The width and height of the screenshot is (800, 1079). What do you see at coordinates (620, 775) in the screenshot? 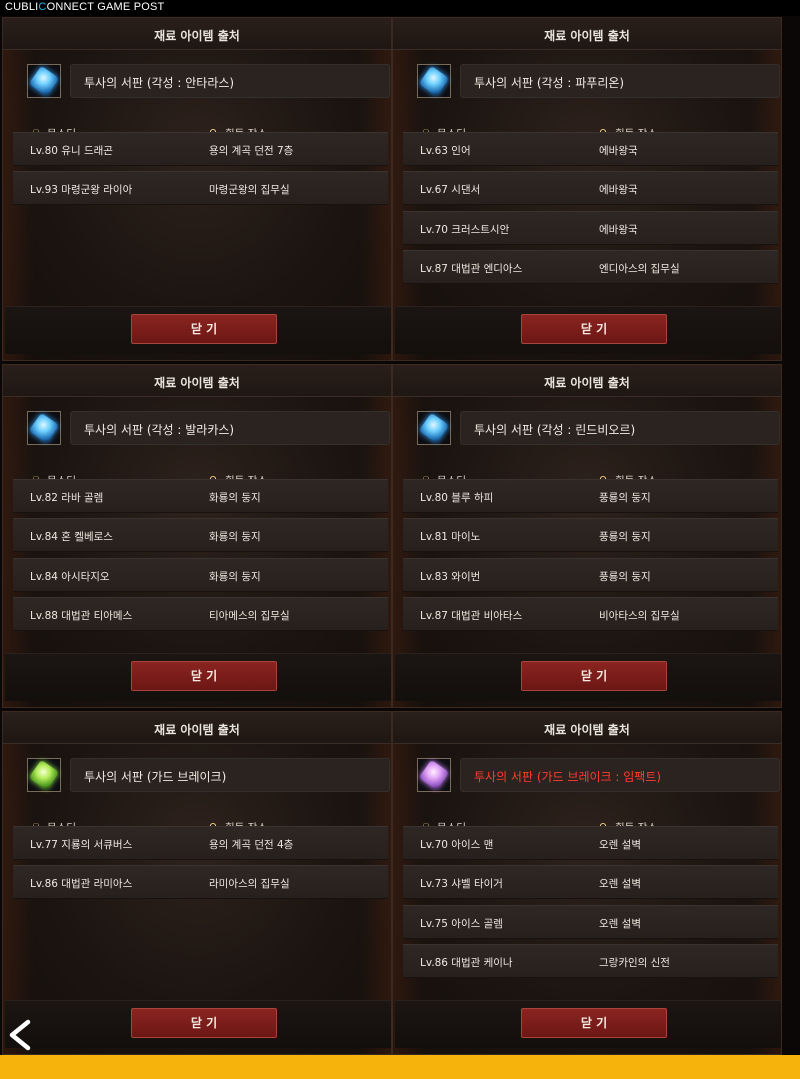
I see `item-name-box: 투사의 서판 (가드 브레이크 : 임팩트)` at bounding box center [620, 775].